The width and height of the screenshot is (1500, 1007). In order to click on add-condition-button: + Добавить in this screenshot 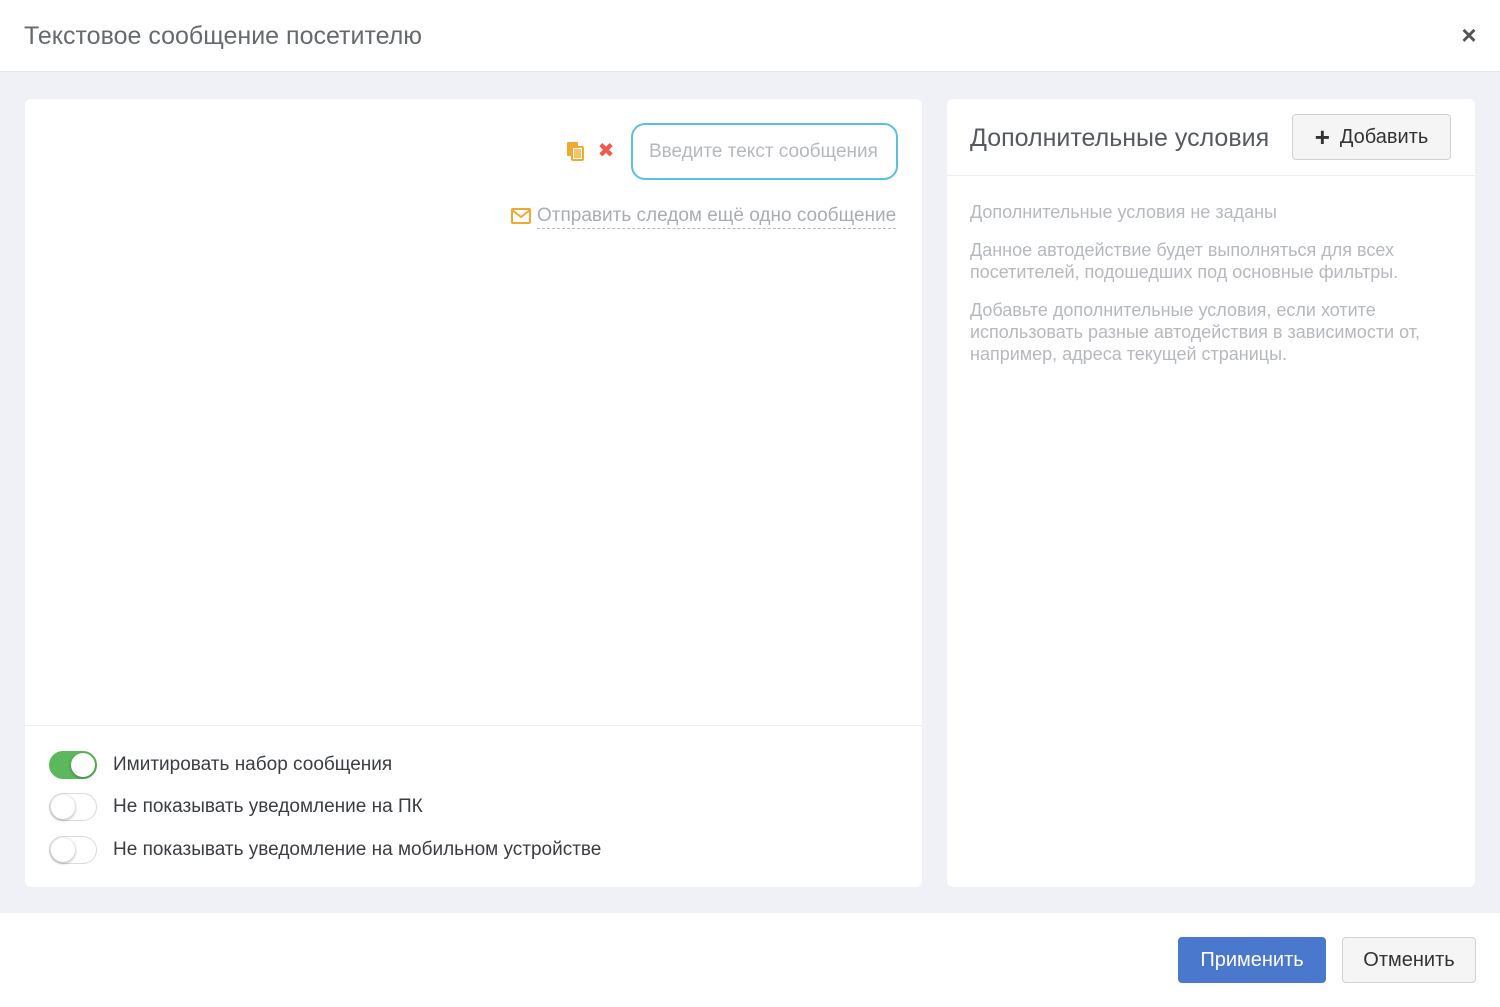, I will do `click(1371, 137)`.